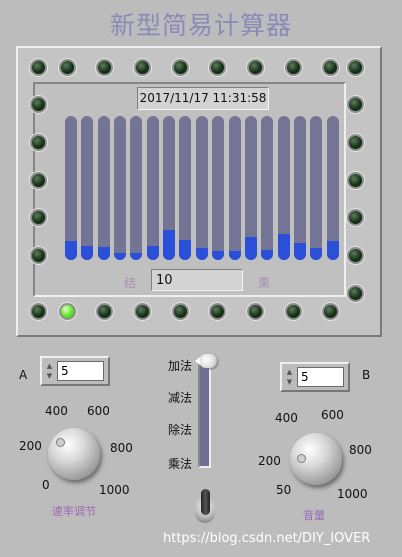  What do you see at coordinates (98, 411) in the screenshot?
I see `speed-tick-600: 600` at bounding box center [98, 411].